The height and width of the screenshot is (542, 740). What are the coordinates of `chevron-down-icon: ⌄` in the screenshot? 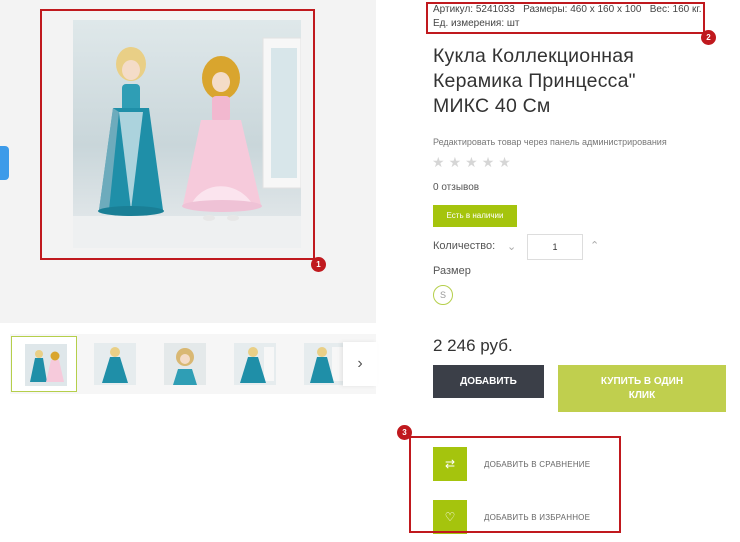 It's located at (512, 247).